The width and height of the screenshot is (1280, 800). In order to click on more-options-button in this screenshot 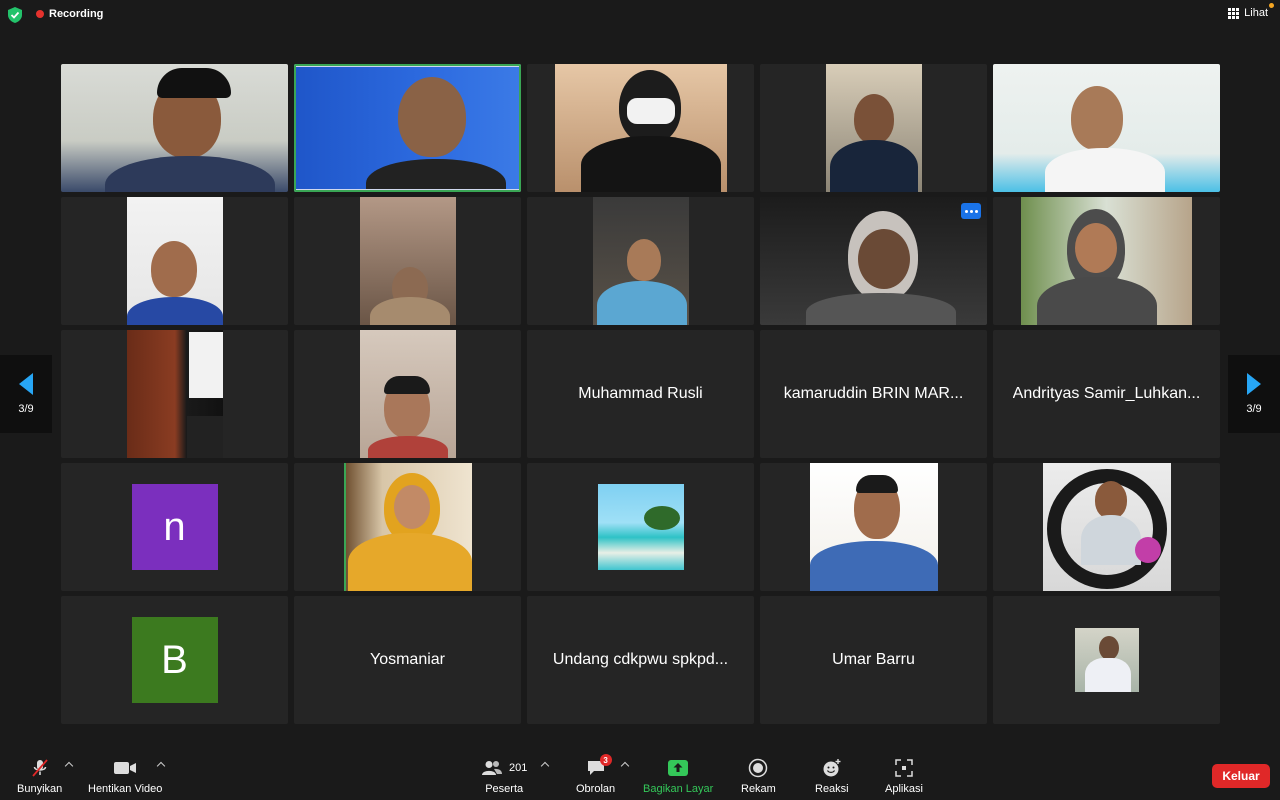, I will do `click(971, 211)`.